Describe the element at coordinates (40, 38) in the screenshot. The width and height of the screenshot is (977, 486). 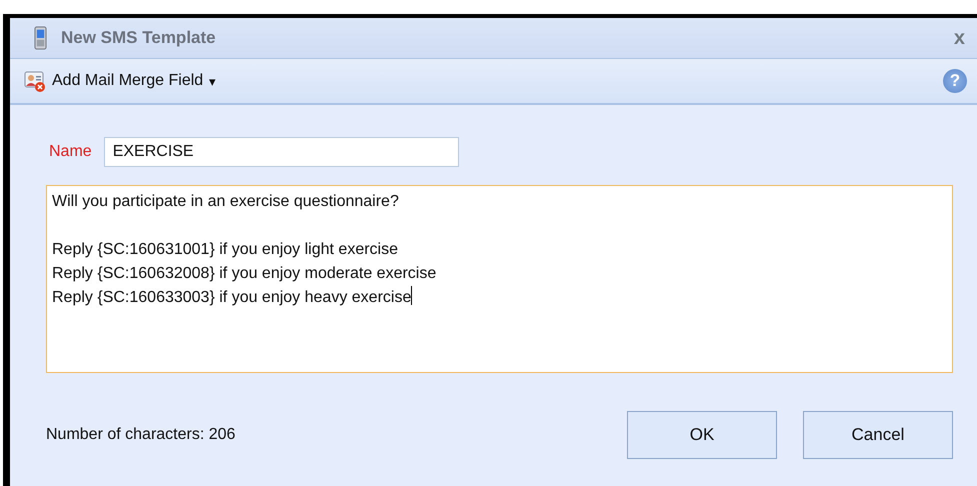
I see `phone-icon` at that location.